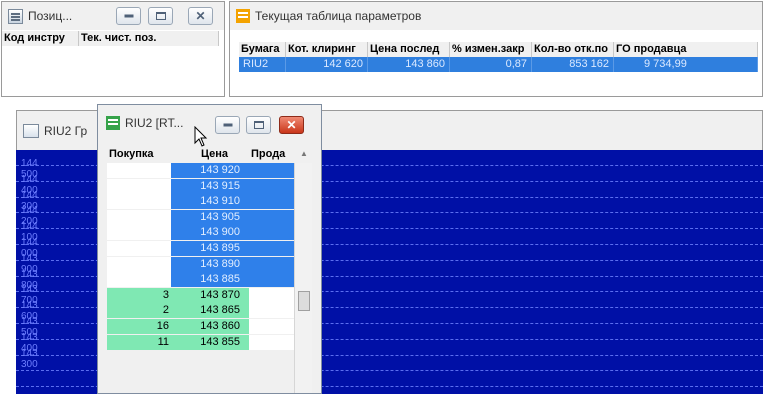 The image size is (763, 394). I want to click on price-cell: 143 910, so click(210, 202).